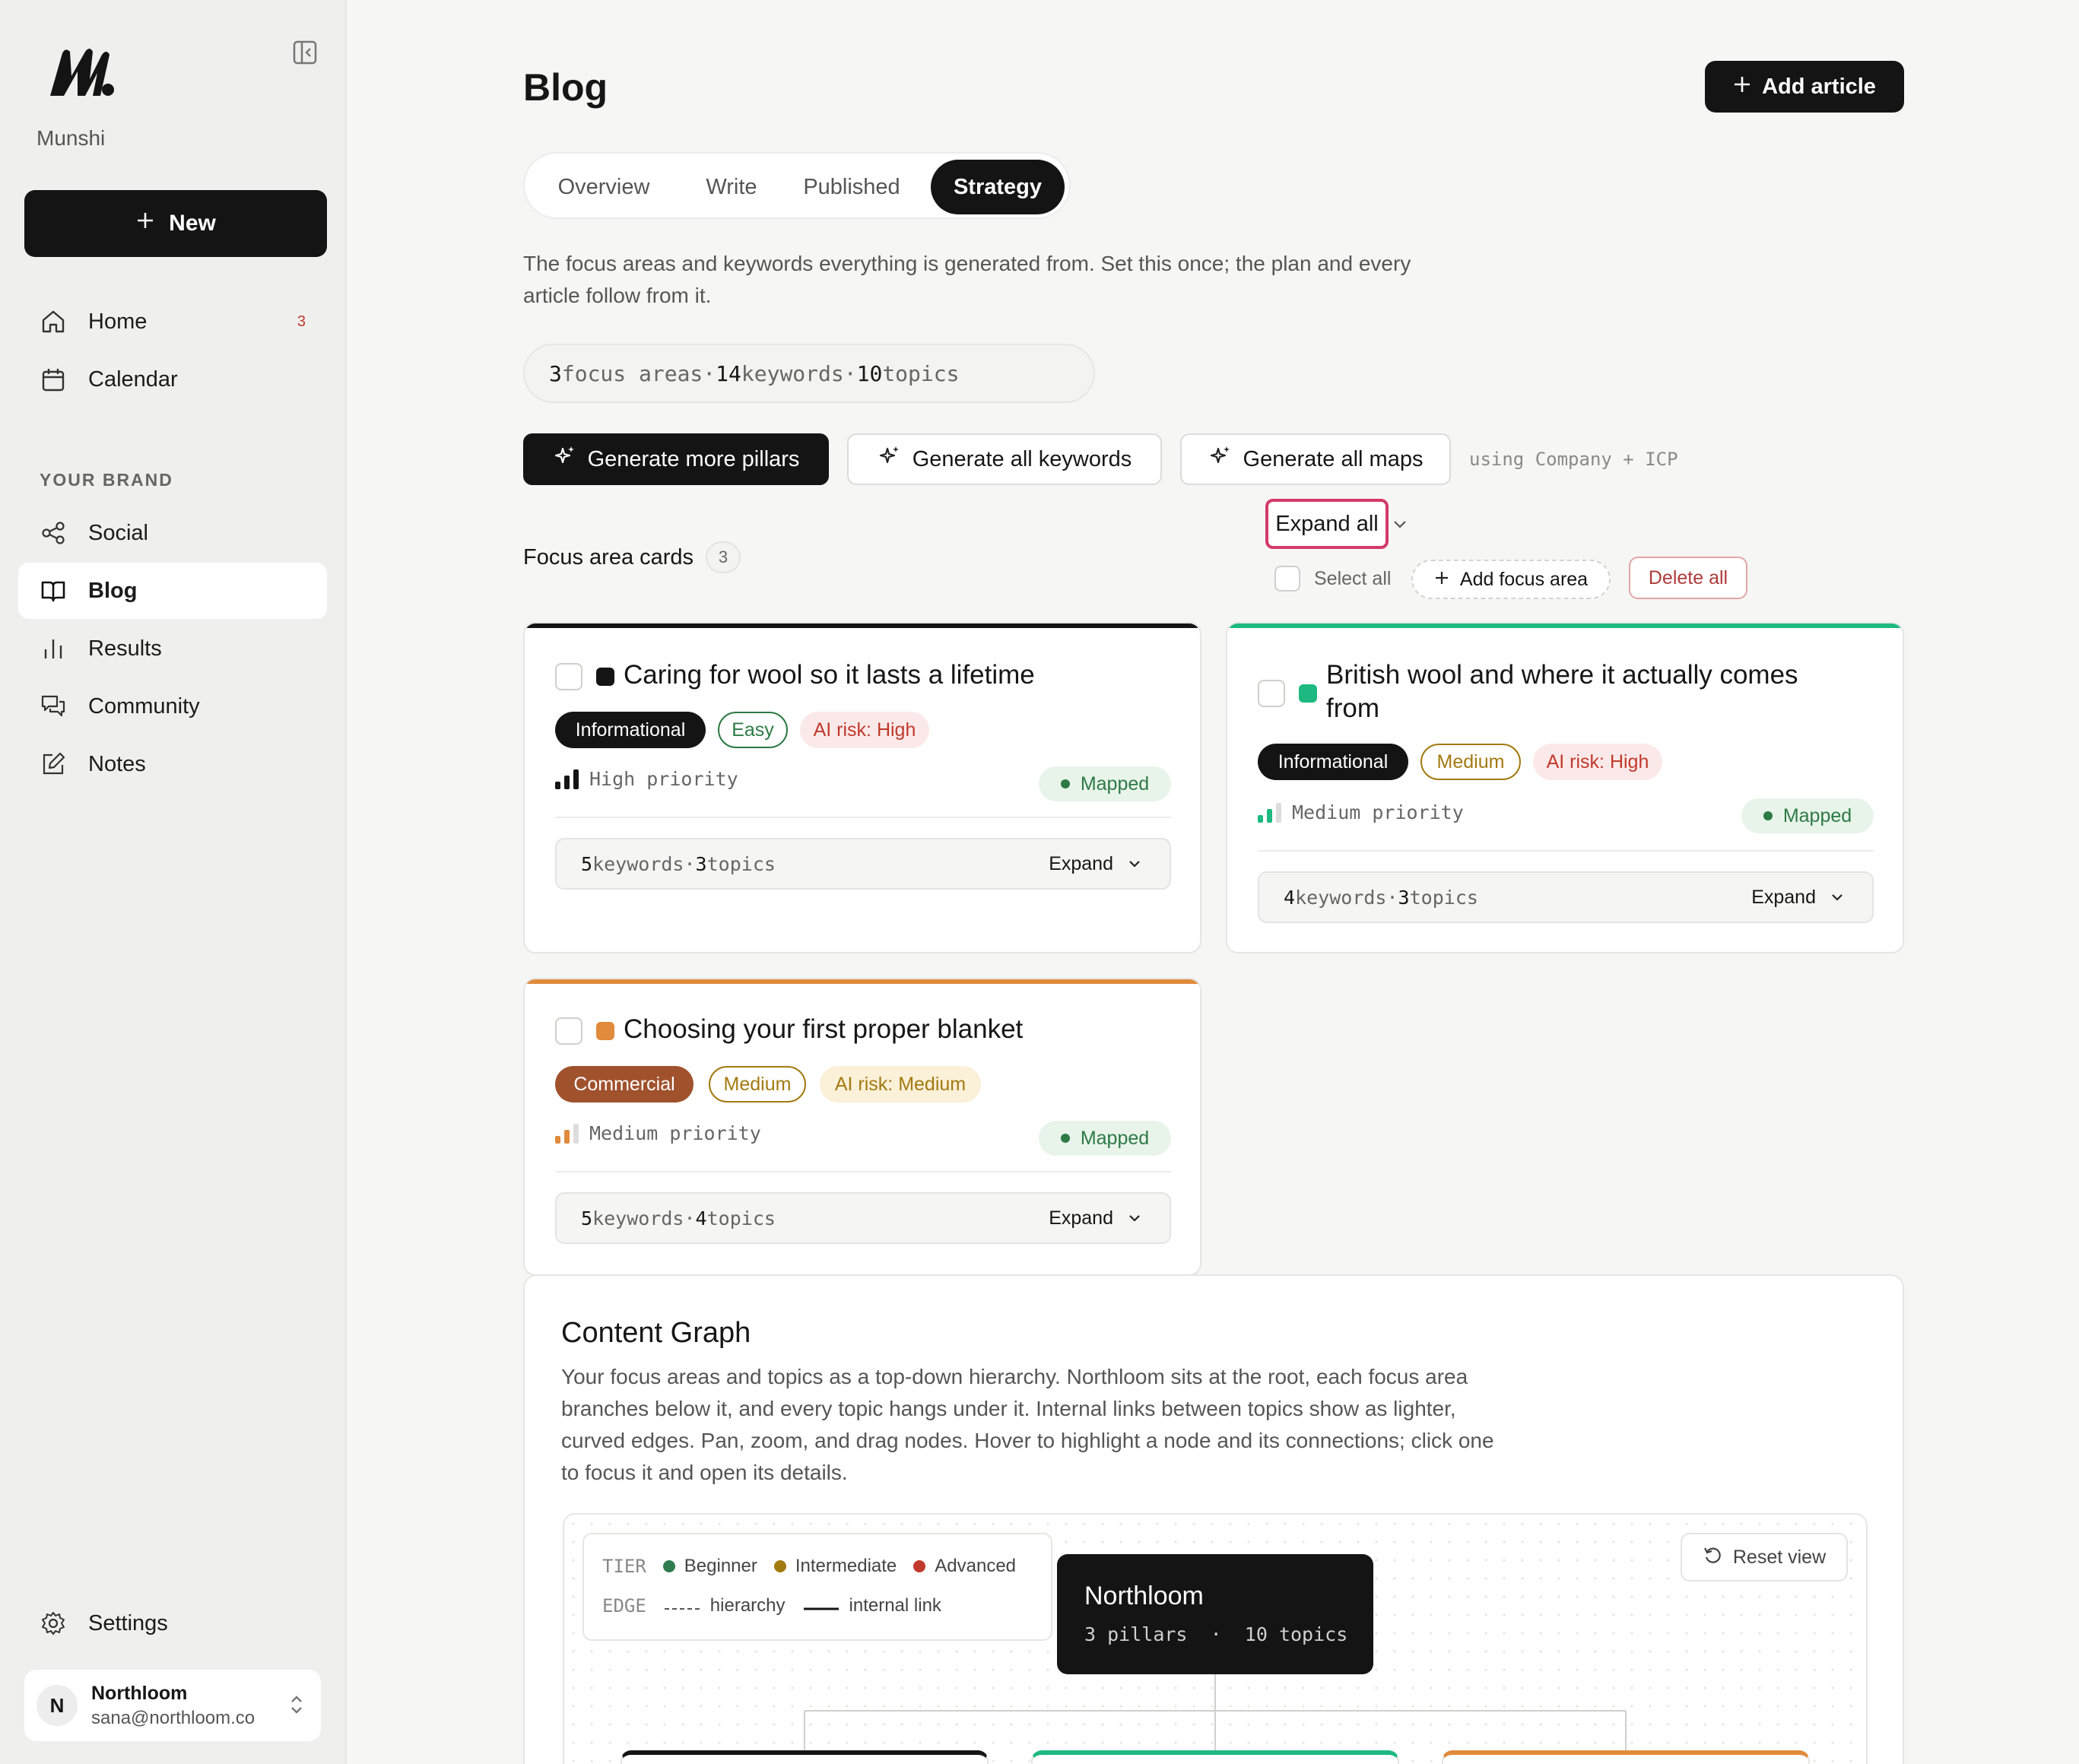  I want to click on account-switcher: N Northloom sana@northloom.co, so click(172, 1706).